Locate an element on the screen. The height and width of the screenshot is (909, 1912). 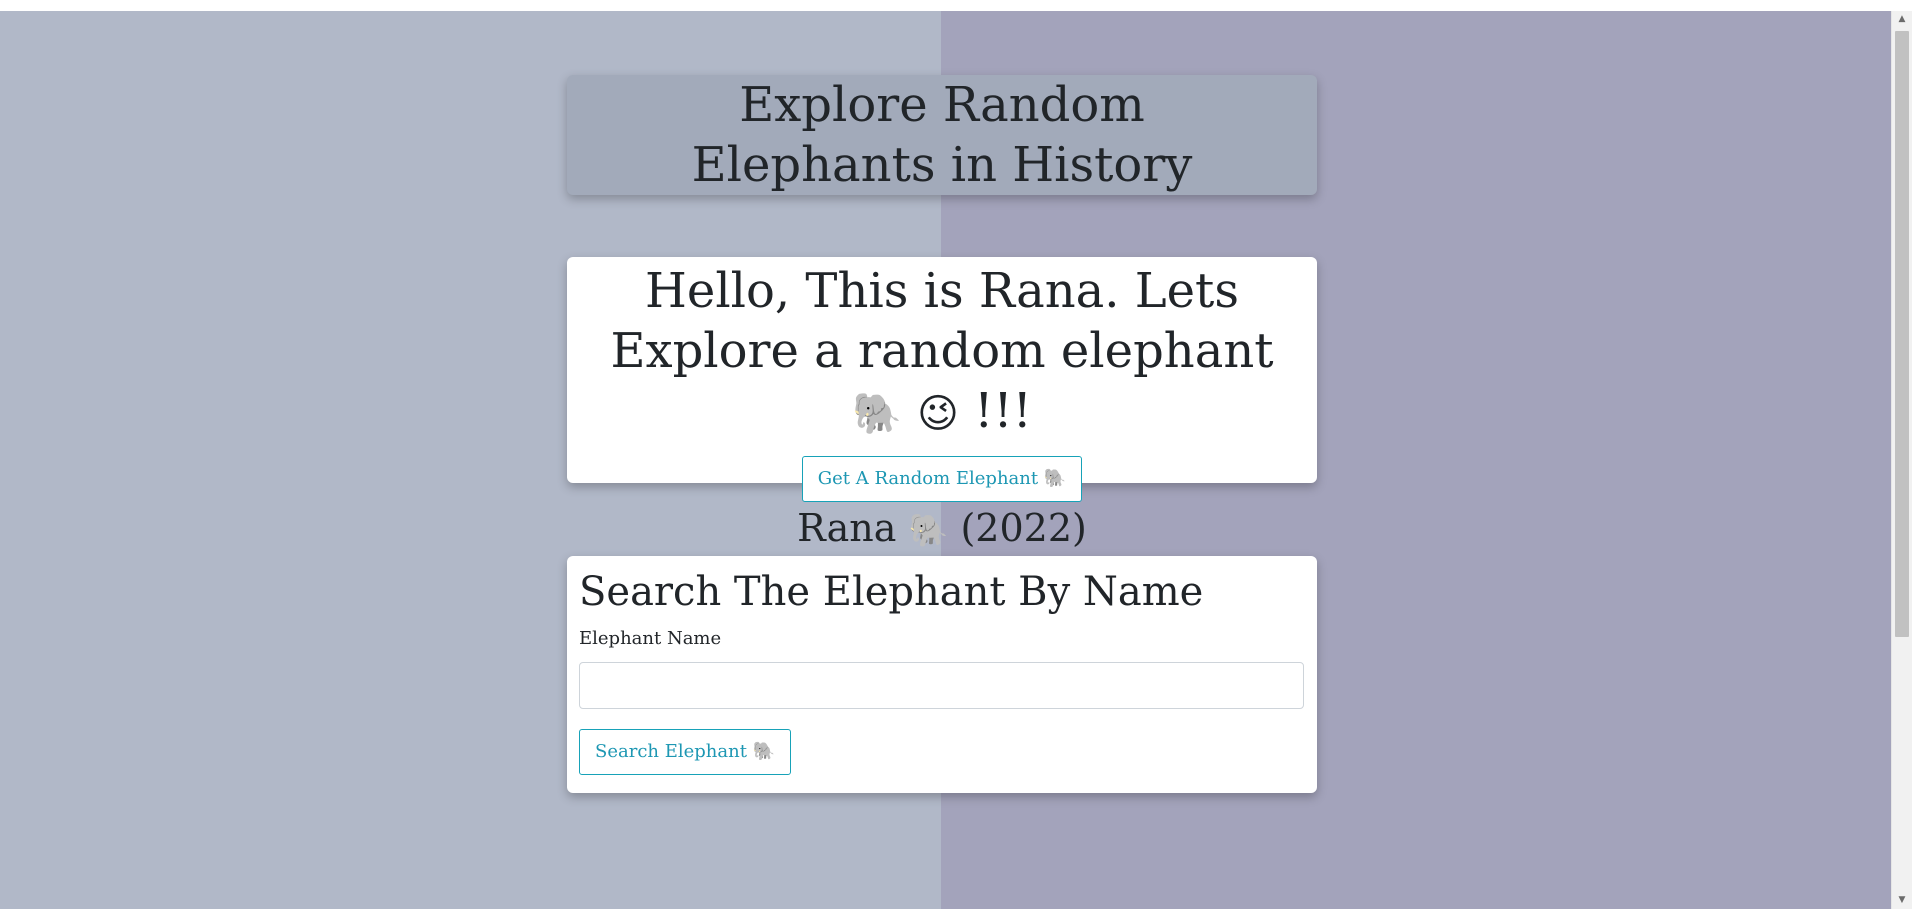
get-random-elephant-button: Get A Random Elephant 🐘 is located at coordinates (942, 479).